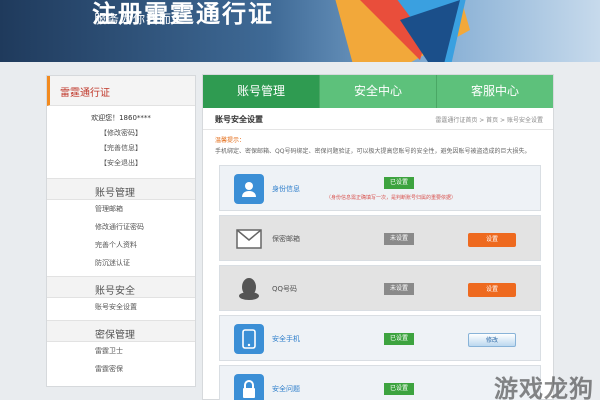 This screenshot has height=400, width=600. Describe the element at coordinates (121, 209) in the screenshot. I see `sidebar-item-email: 管理邮箱` at that location.